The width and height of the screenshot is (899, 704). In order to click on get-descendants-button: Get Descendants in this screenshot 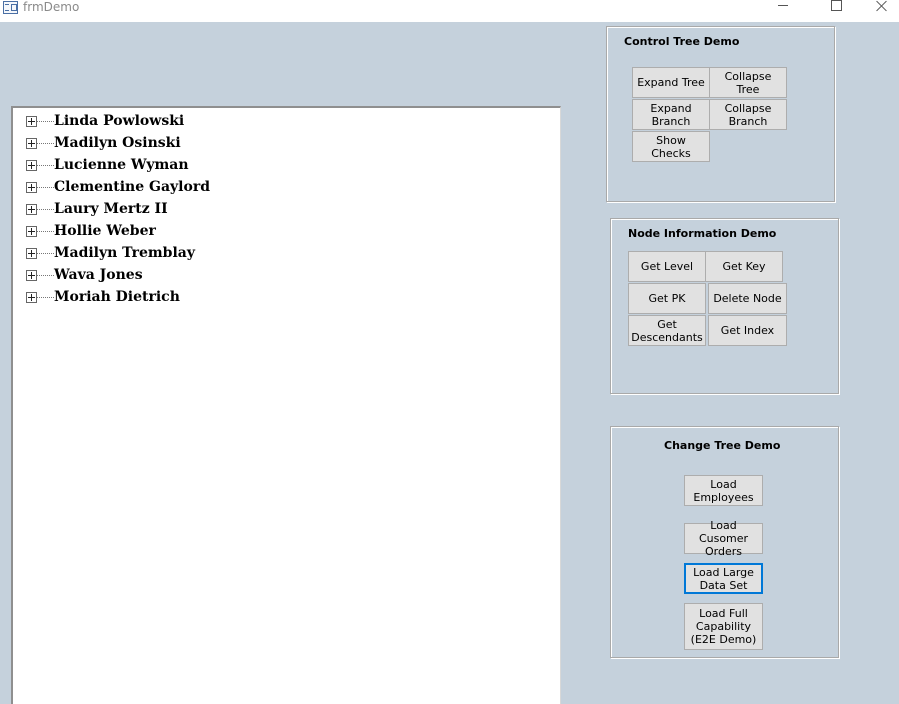, I will do `click(667, 330)`.